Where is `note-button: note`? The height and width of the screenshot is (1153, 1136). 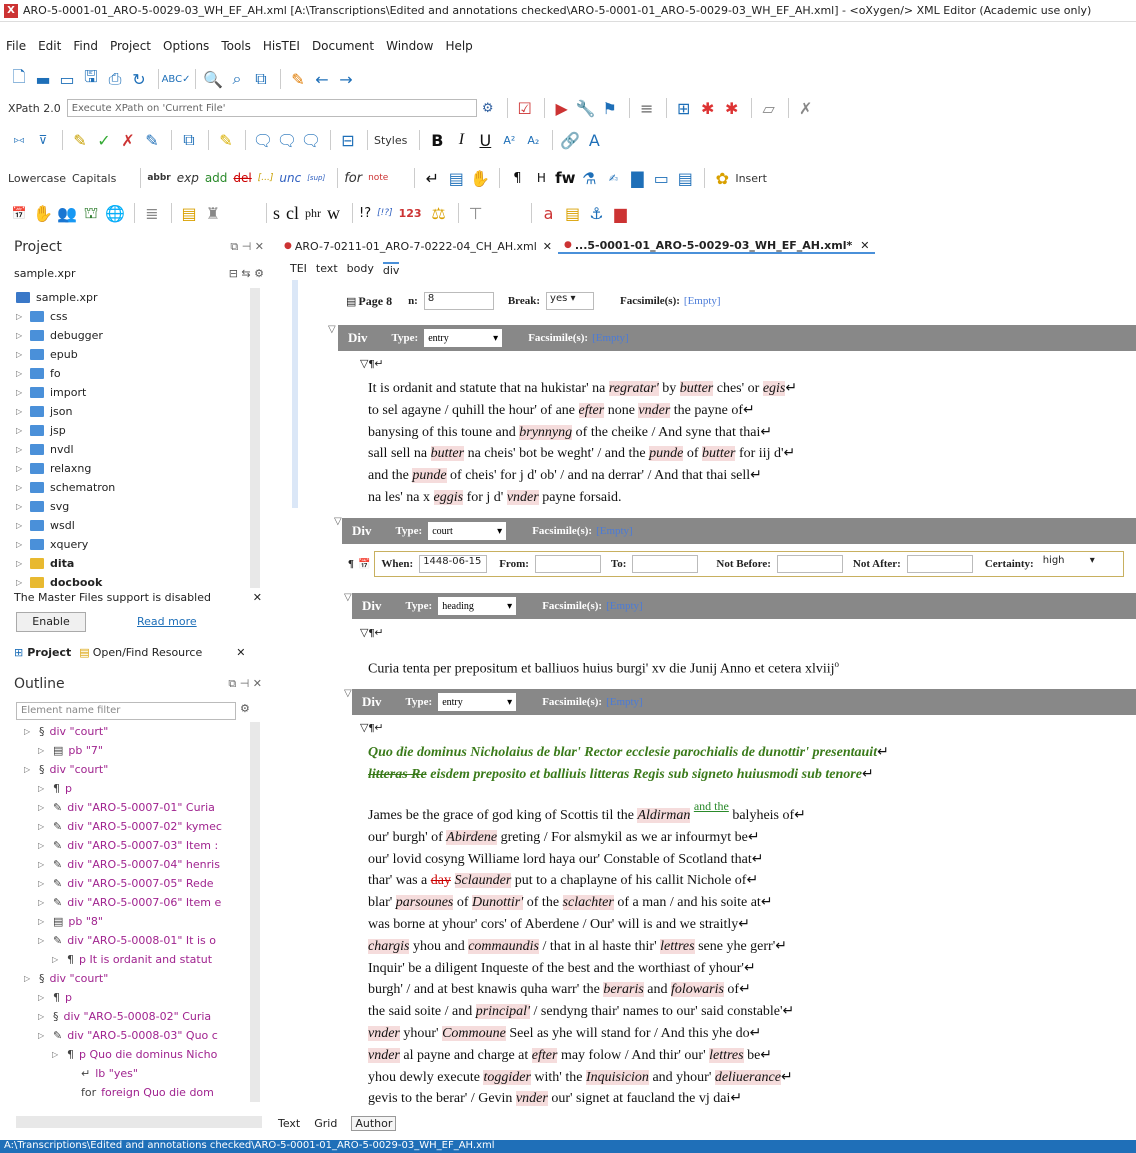
note-button: note is located at coordinates (378, 178).